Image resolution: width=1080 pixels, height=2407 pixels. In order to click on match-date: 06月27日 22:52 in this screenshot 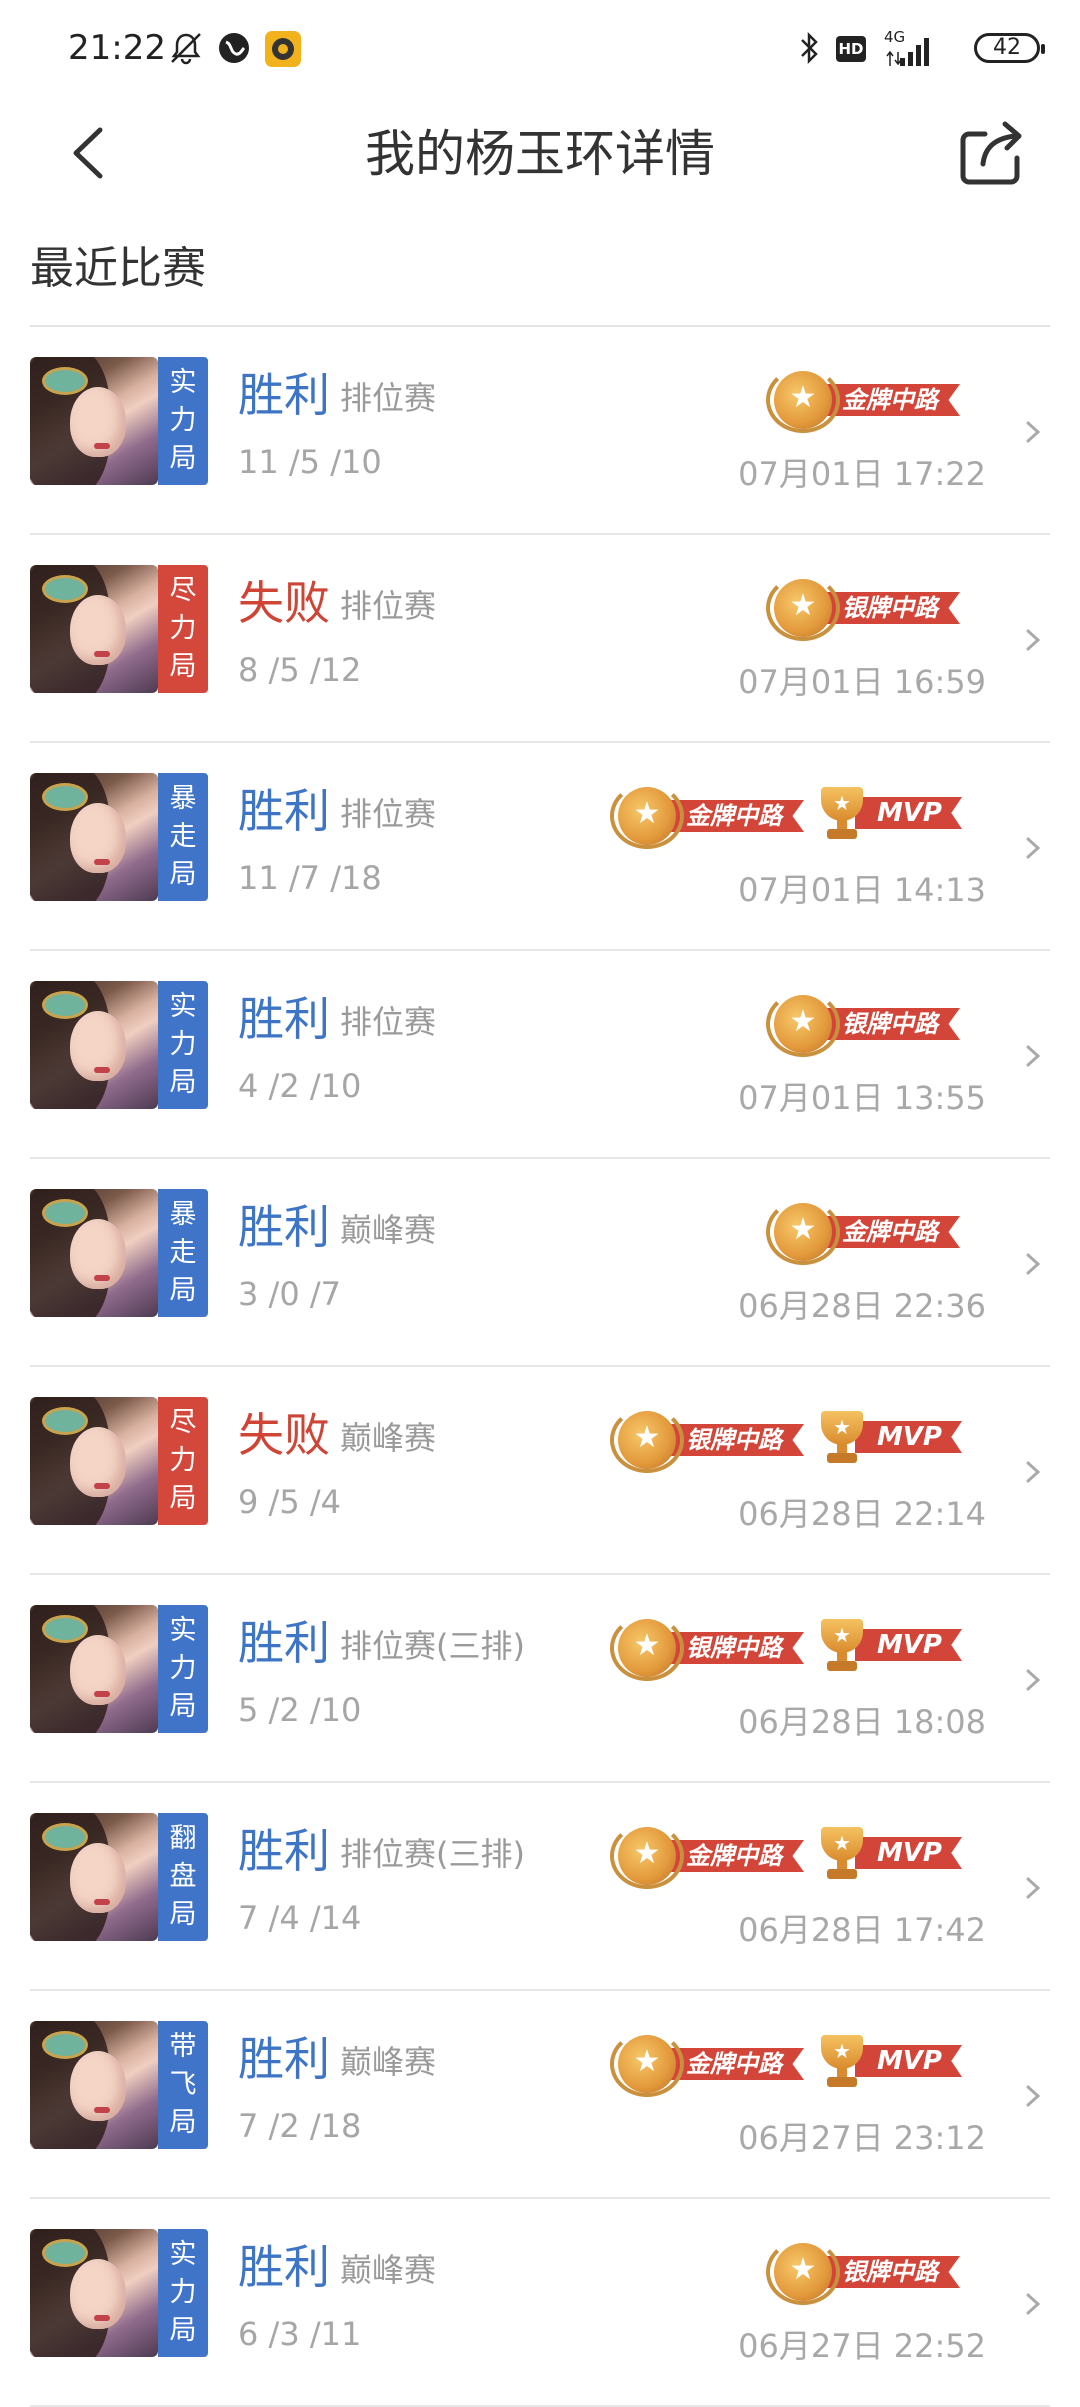, I will do `click(862, 2346)`.